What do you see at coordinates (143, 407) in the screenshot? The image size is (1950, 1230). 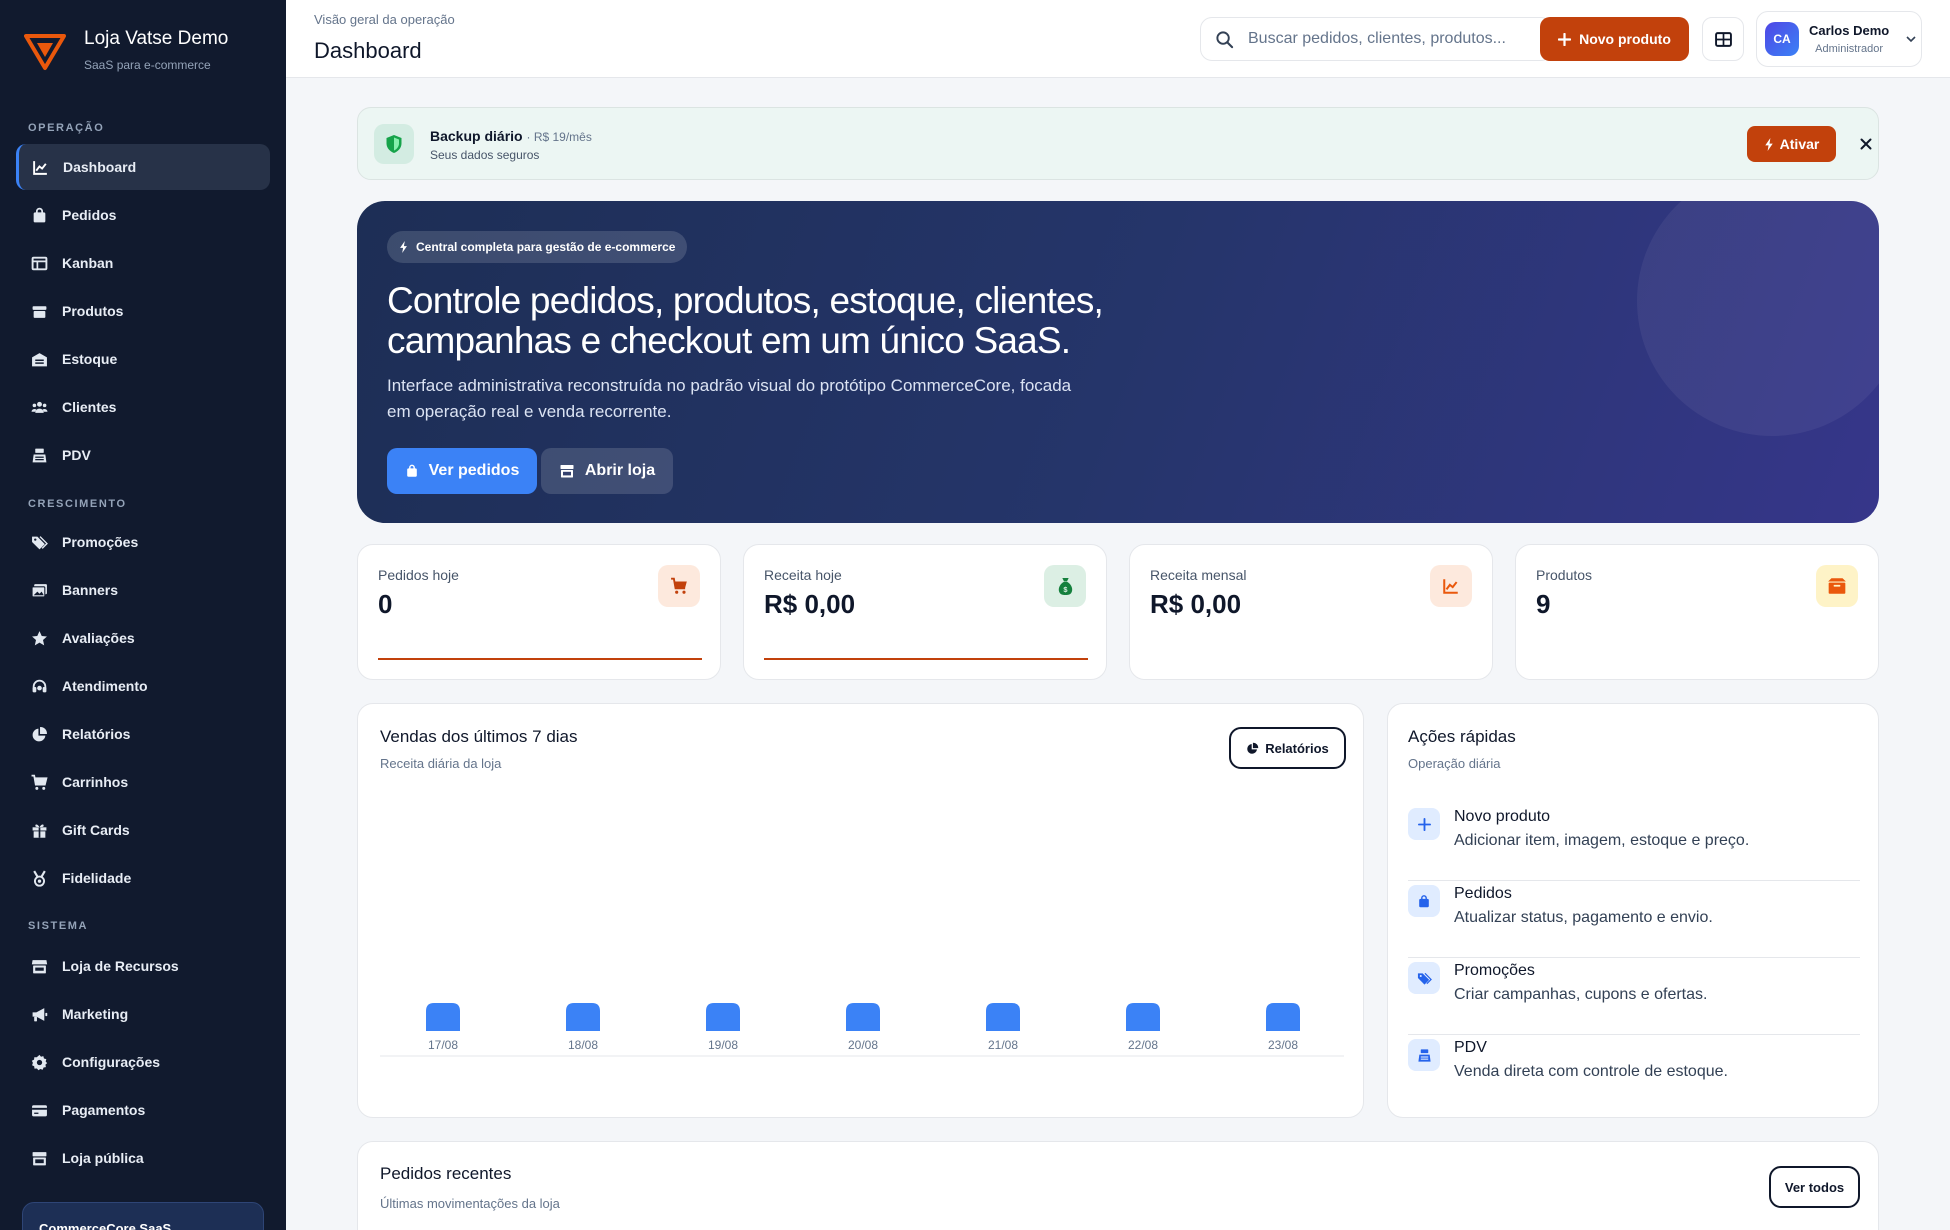 I see `sidebar-item-clientes: Clientes` at bounding box center [143, 407].